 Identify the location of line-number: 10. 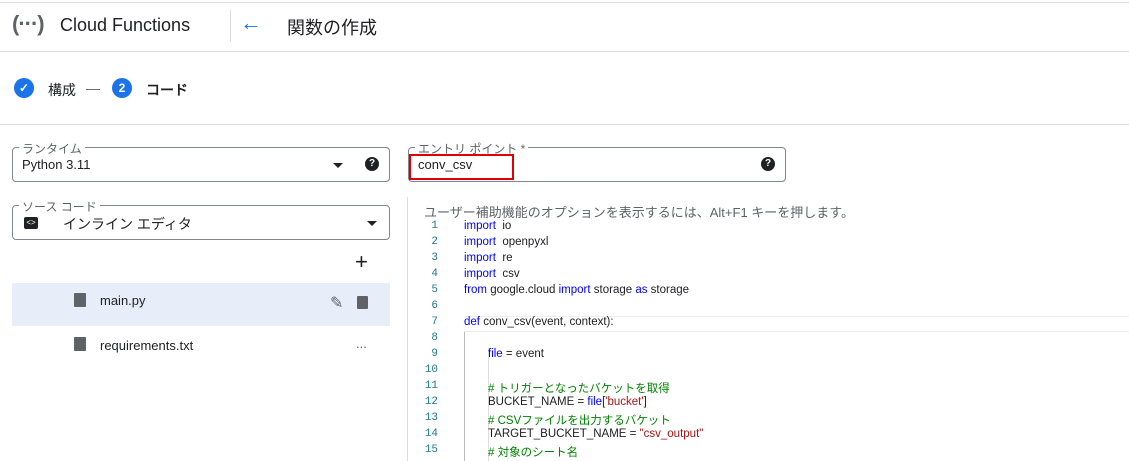
(431, 370).